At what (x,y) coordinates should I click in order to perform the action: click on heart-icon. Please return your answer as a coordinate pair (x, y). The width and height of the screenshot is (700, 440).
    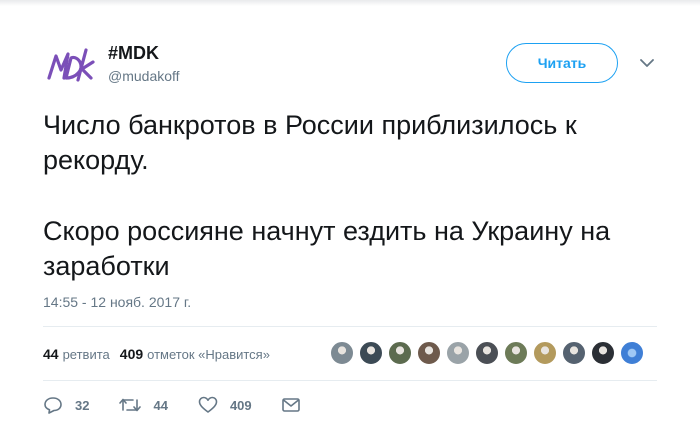
    Looking at the image, I should click on (208, 405).